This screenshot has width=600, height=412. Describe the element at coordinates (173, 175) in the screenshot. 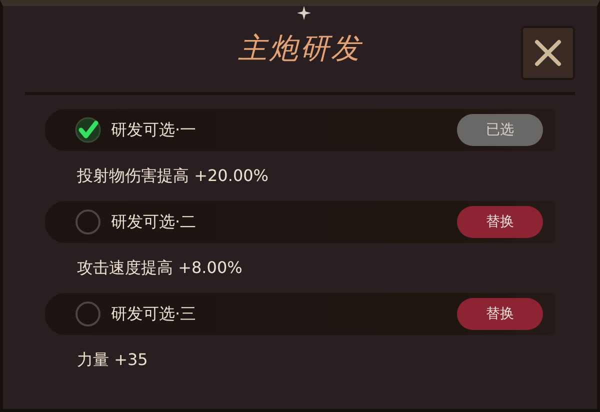

I see `option-description: 投射物伤害提高 +20.00%` at that location.